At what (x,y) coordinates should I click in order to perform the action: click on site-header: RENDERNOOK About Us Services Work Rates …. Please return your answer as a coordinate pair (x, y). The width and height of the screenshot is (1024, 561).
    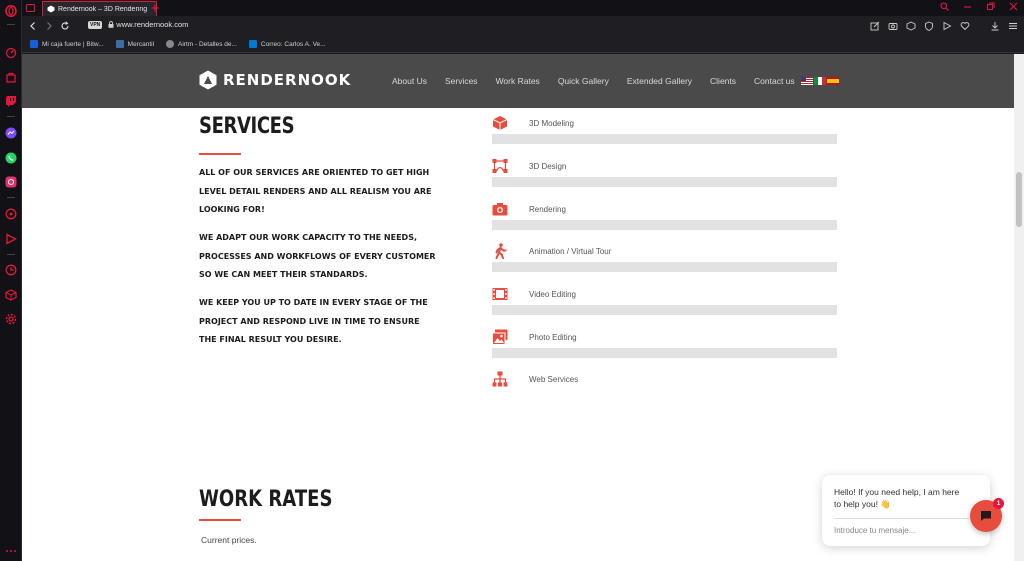
    Looking at the image, I should click on (518, 81).